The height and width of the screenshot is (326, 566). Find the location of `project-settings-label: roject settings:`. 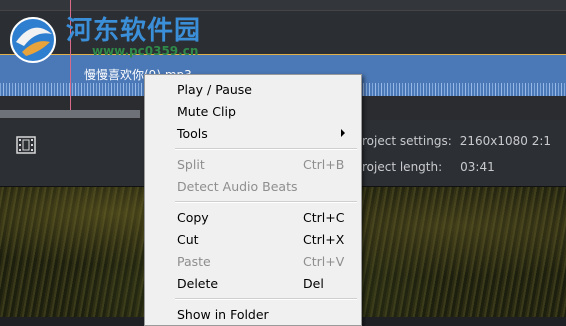

project-settings-label: roject settings: is located at coordinates (407, 141).